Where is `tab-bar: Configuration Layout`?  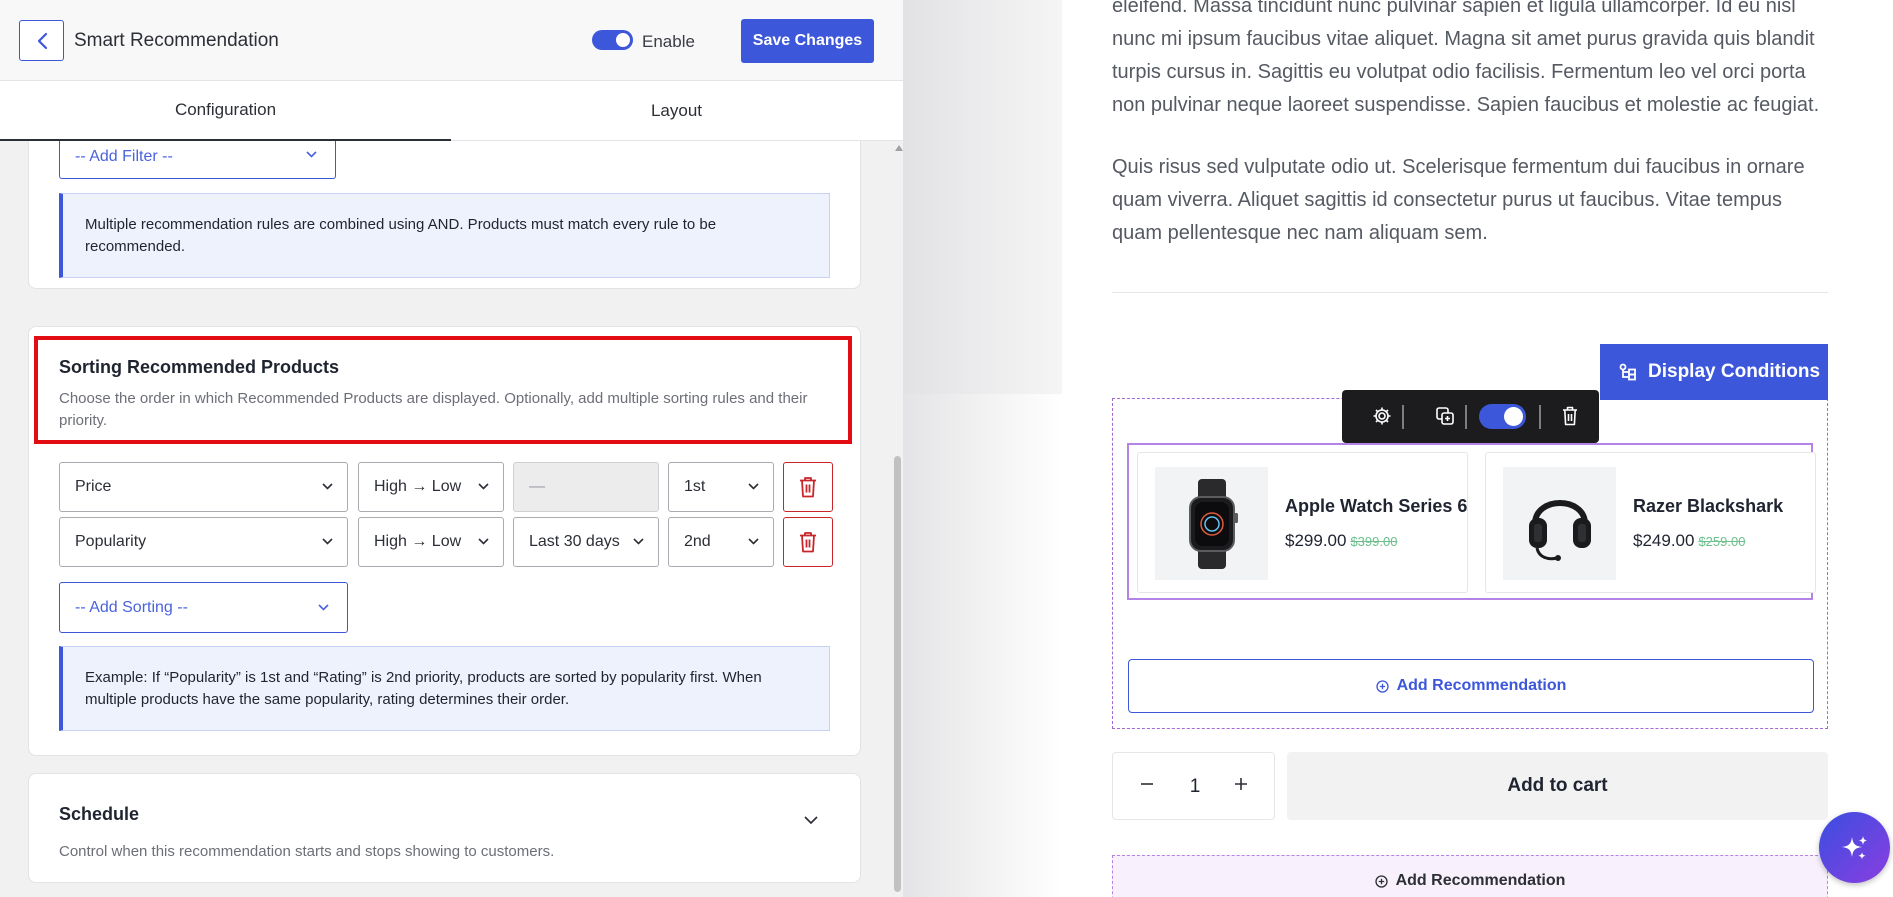
tab-bar: Configuration Layout is located at coordinates (451, 111).